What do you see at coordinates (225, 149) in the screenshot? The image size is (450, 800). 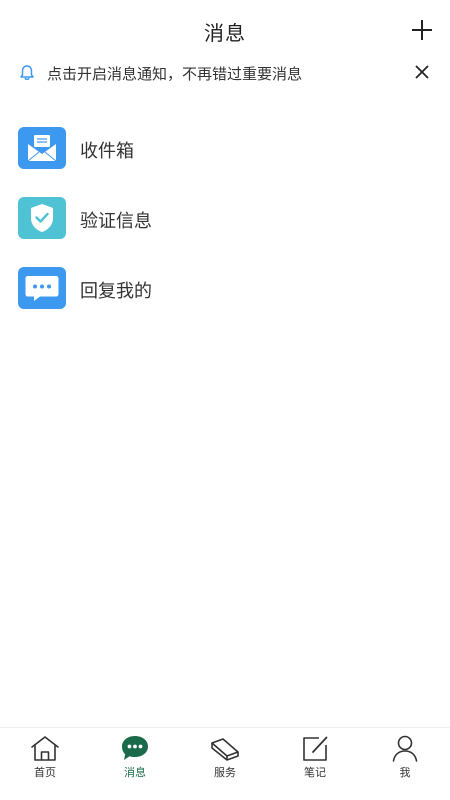 I see `list-item-inbox: 收件箱` at bounding box center [225, 149].